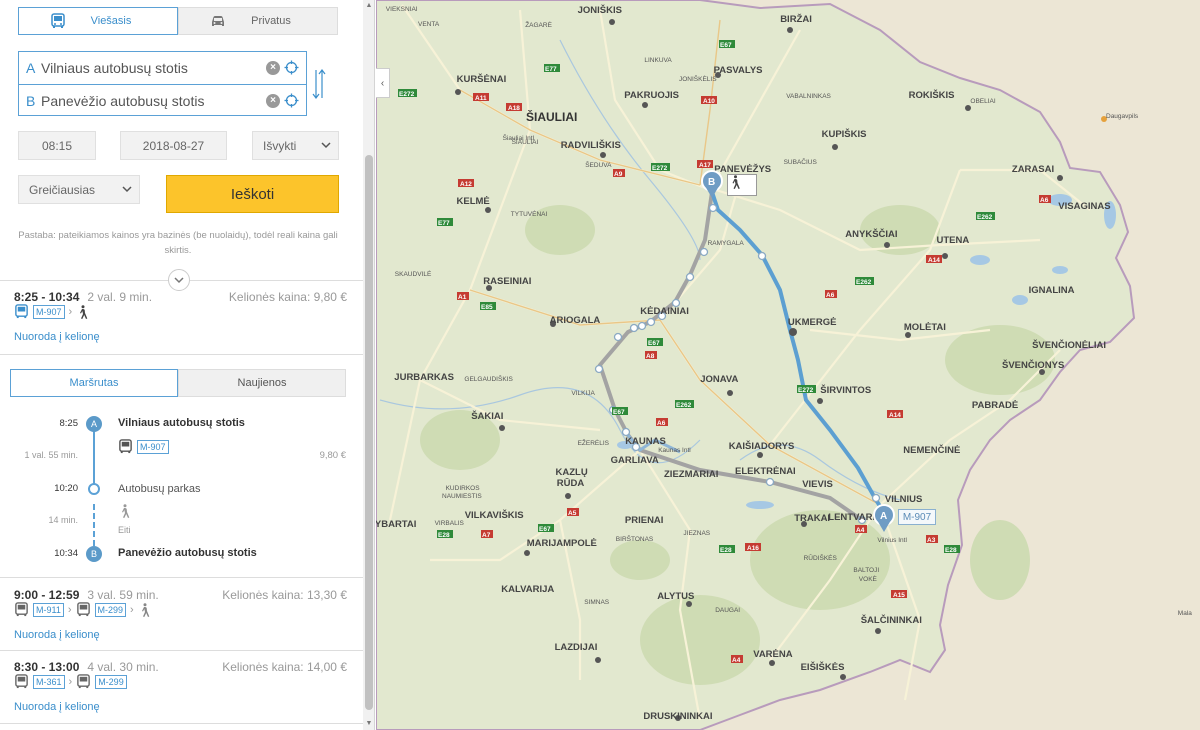 The width and height of the screenshot is (1200, 730). I want to click on place-label: JONIŠKĖLIS, so click(698, 78).